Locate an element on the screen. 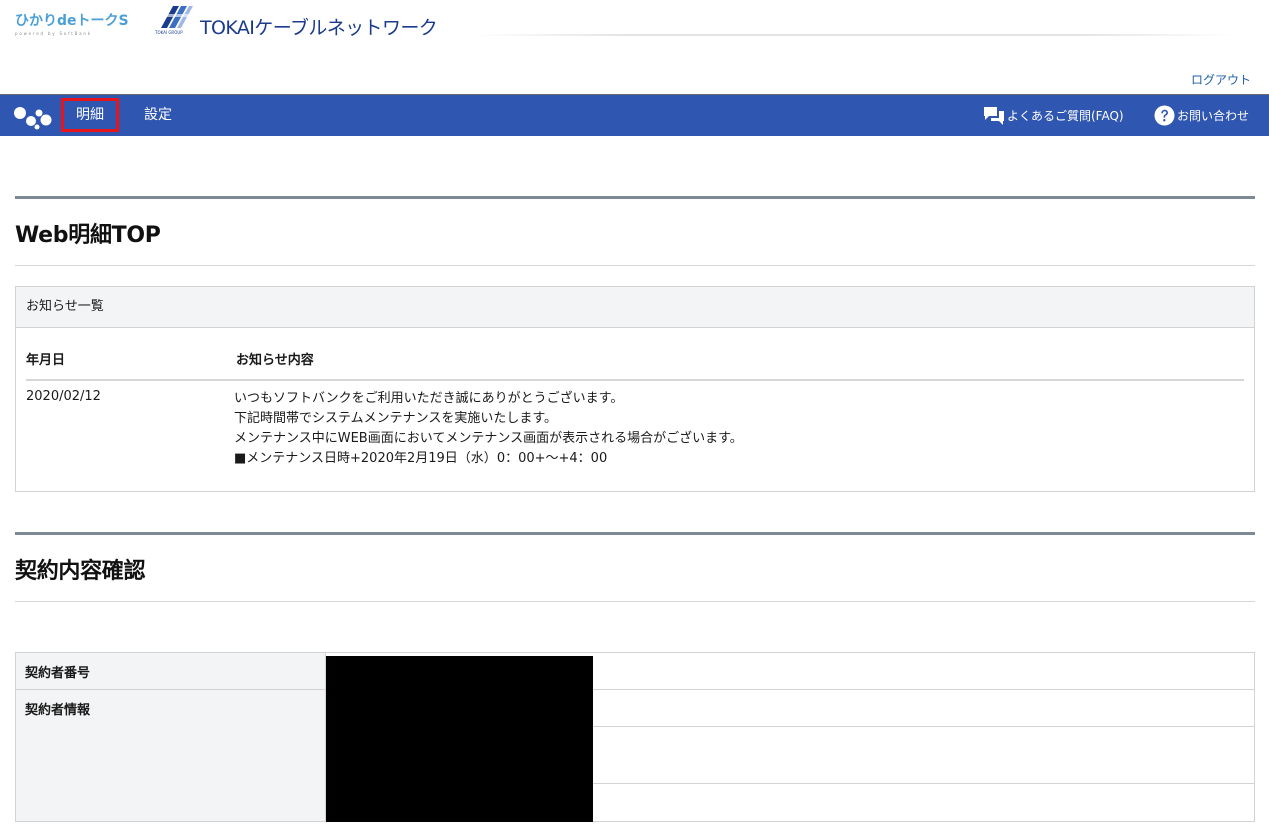 This screenshot has height=834, width=1269. header-divider is located at coordinates (853, 35).